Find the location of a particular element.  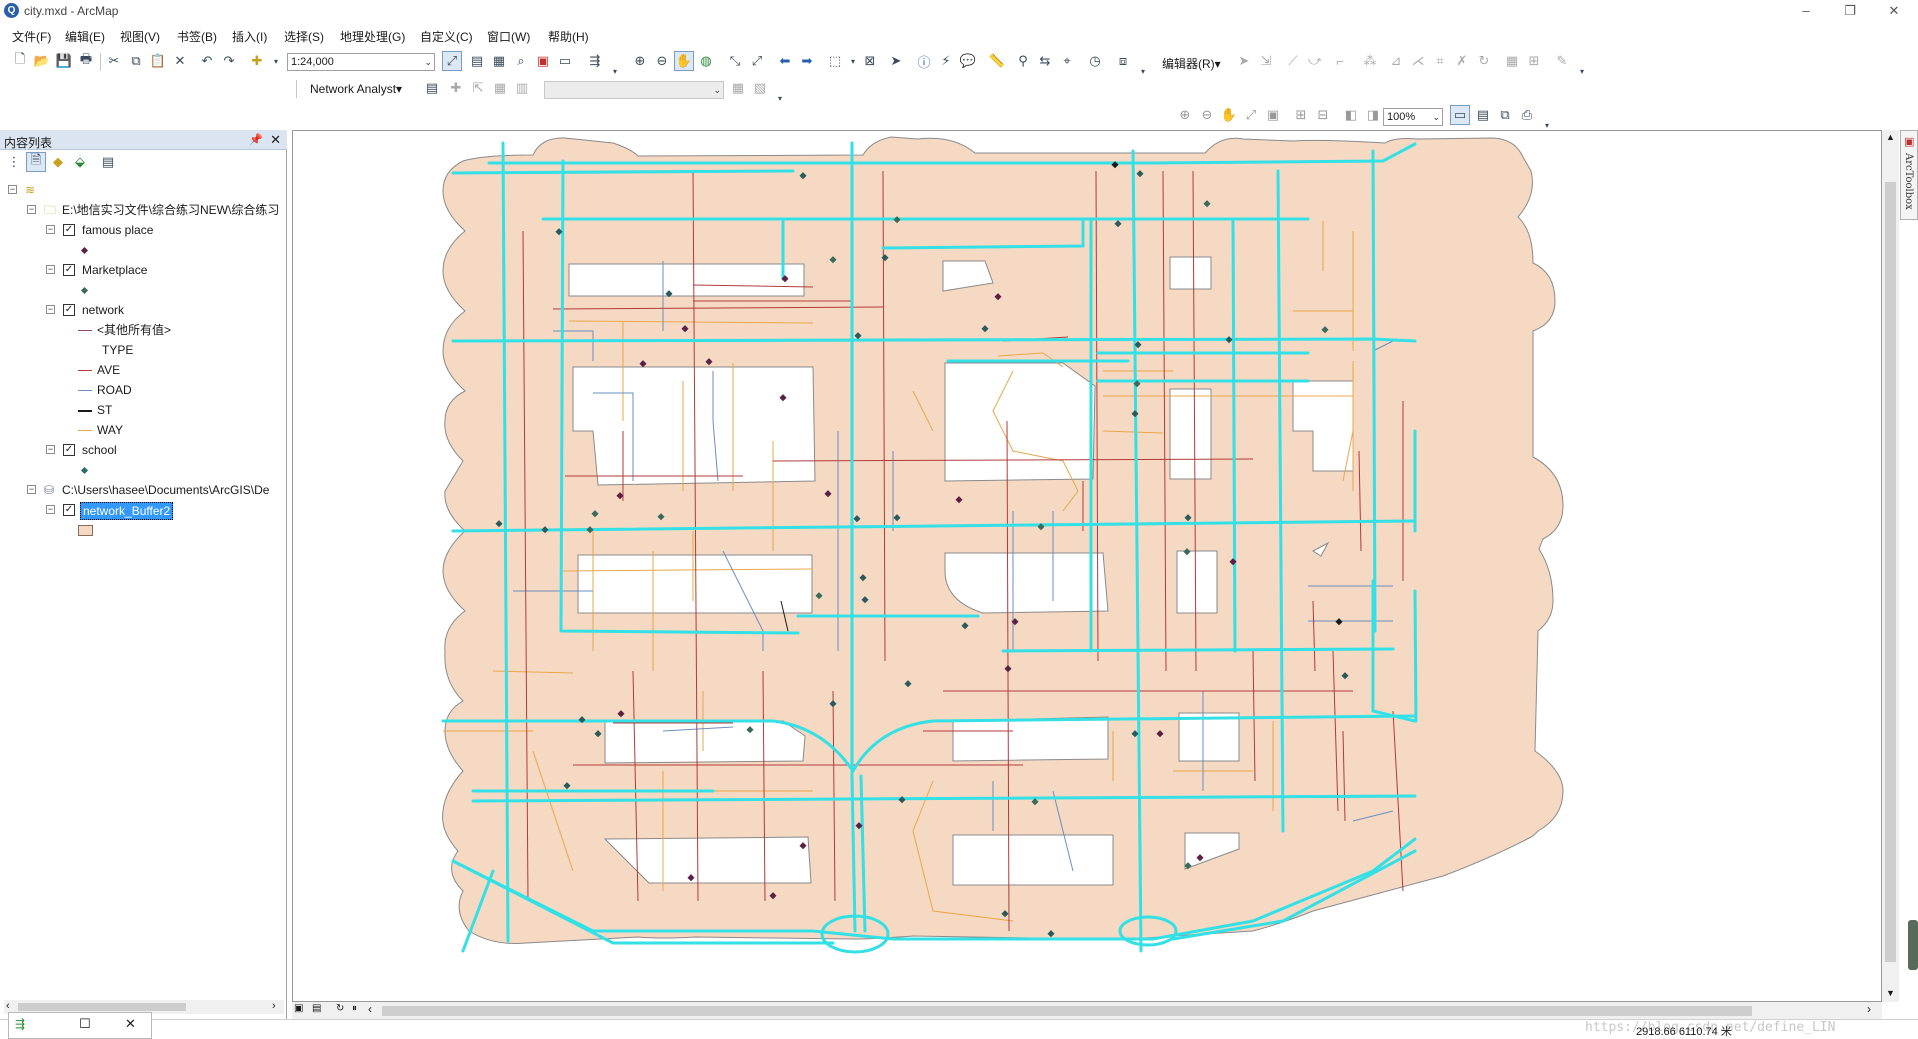

measure-icon: 📏 is located at coordinates (997, 61).